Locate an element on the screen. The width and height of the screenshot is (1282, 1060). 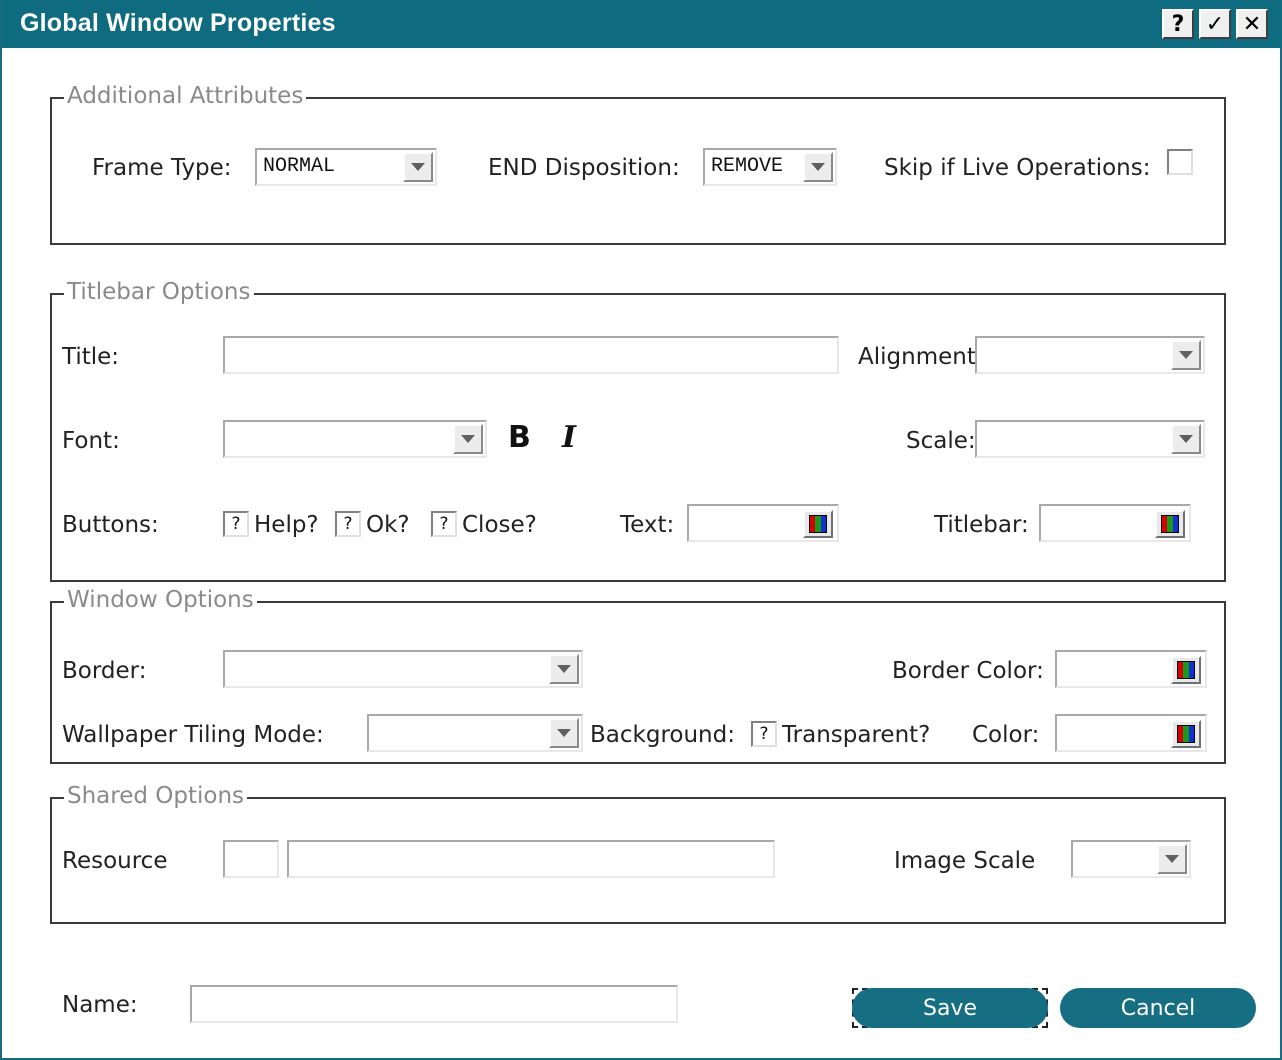
cancel-button: Cancel is located at coordinates (1158, 1008).